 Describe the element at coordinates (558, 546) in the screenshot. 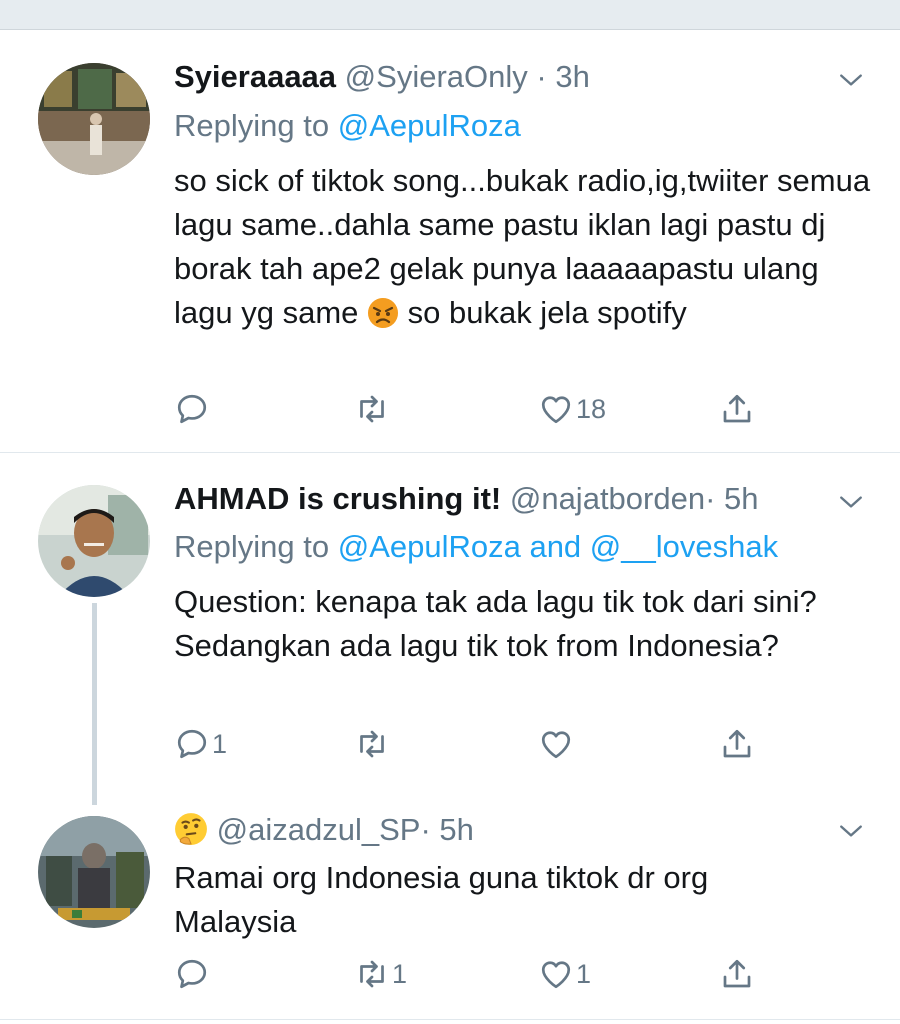

I see `replying-to-mentions: @AepulRoza and @__loveshak` at that location.